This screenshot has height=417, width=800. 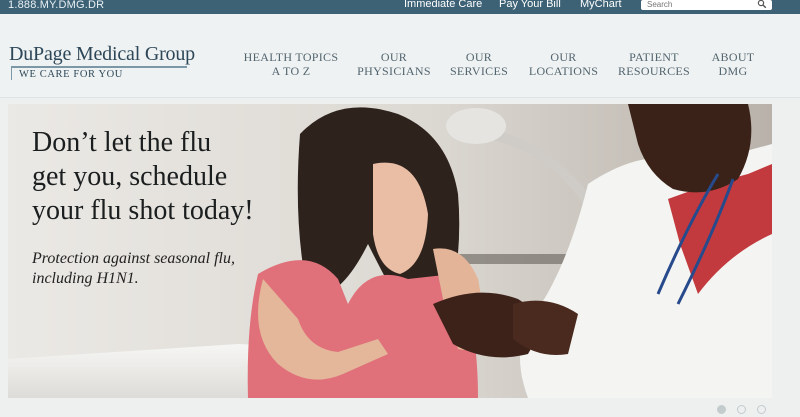 What do you see at coordinates (56, 5) in the screenshot?
I see `phone-number: 1.888.MY.DMG.DR` at bounding box center [56, 5].